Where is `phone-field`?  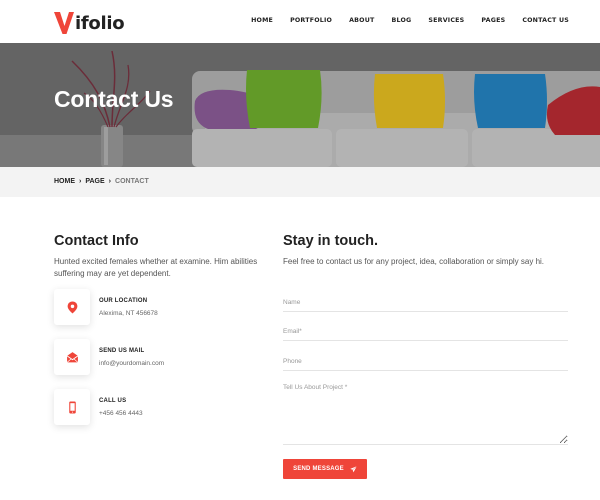
phone-field is located at coordinates (425, 362).